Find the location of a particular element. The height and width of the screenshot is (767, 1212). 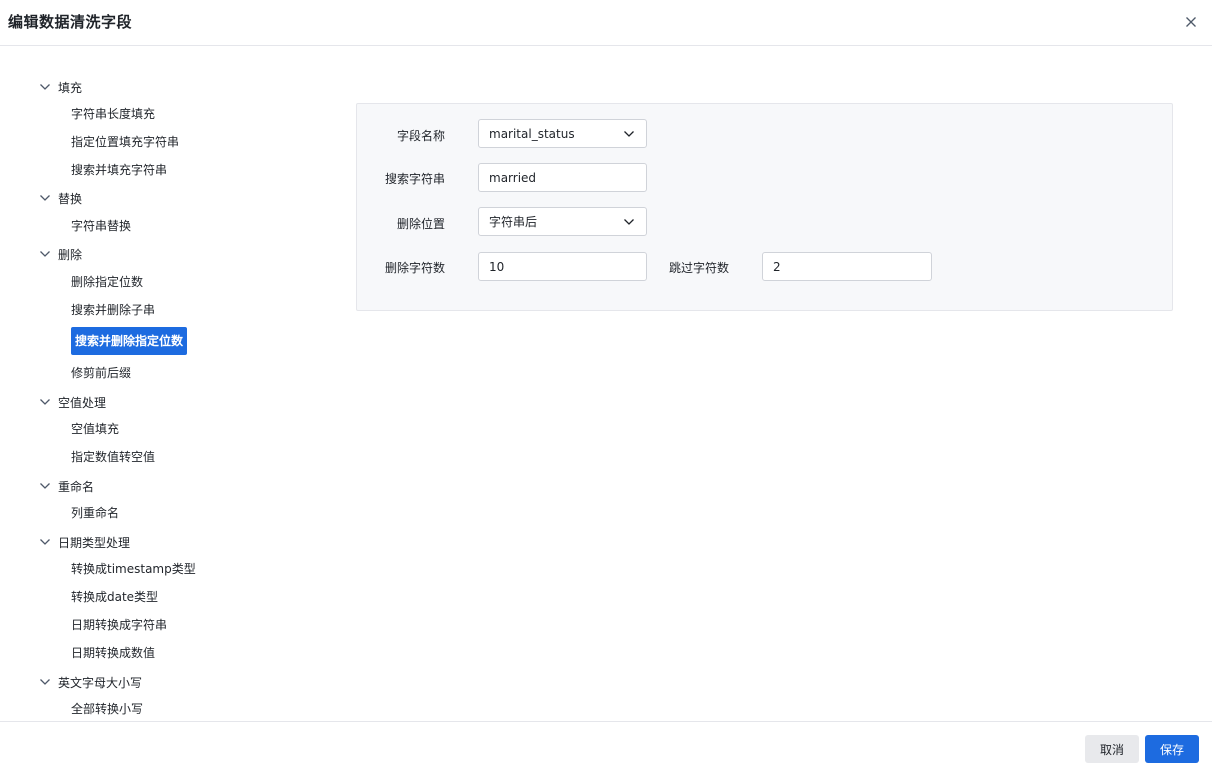

delete-chars-input: 10 is located at coordinates (562, 266).